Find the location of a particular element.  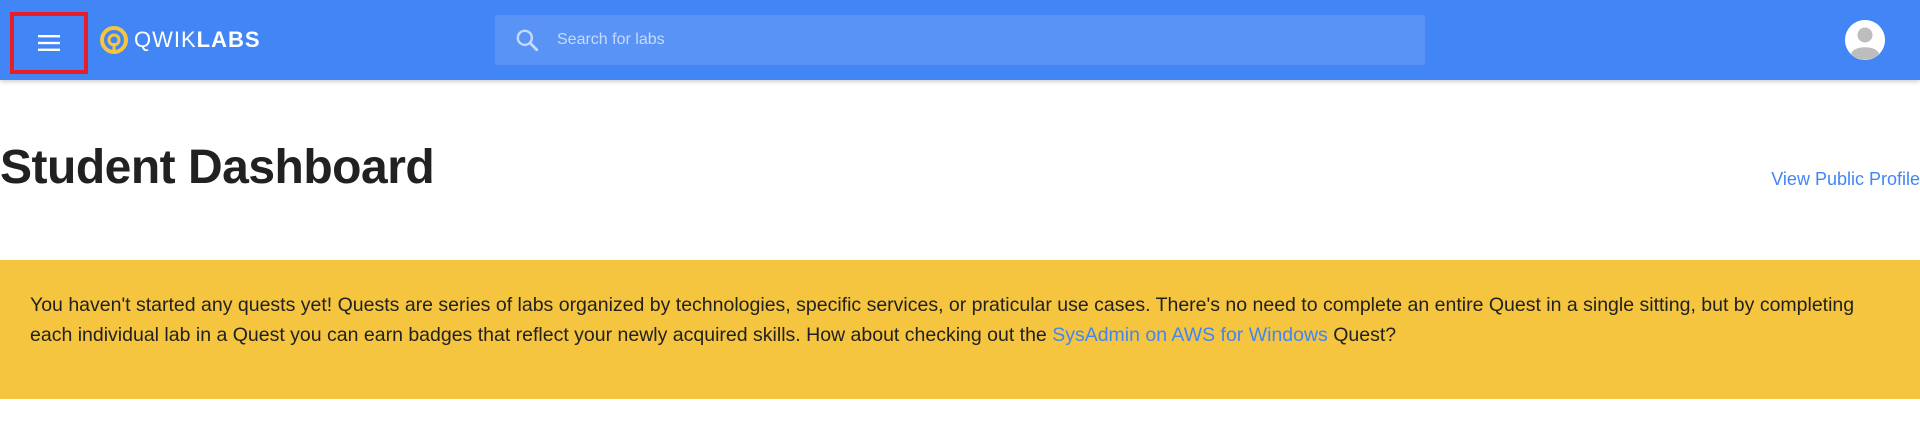

view-public-profile-link: View Public Profile is located at coordinates (1845, 179).